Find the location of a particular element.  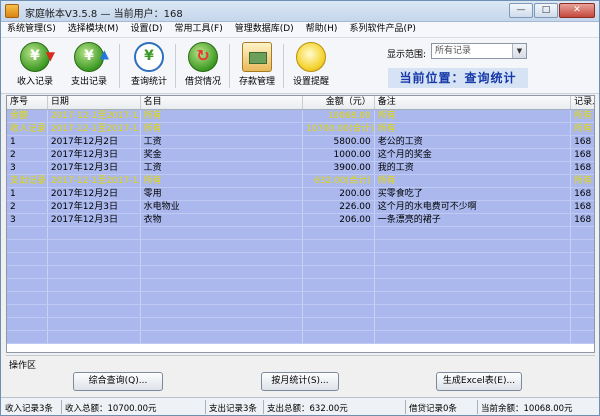

income-record-button: 收入记录 is located at coordinates (35, 66).